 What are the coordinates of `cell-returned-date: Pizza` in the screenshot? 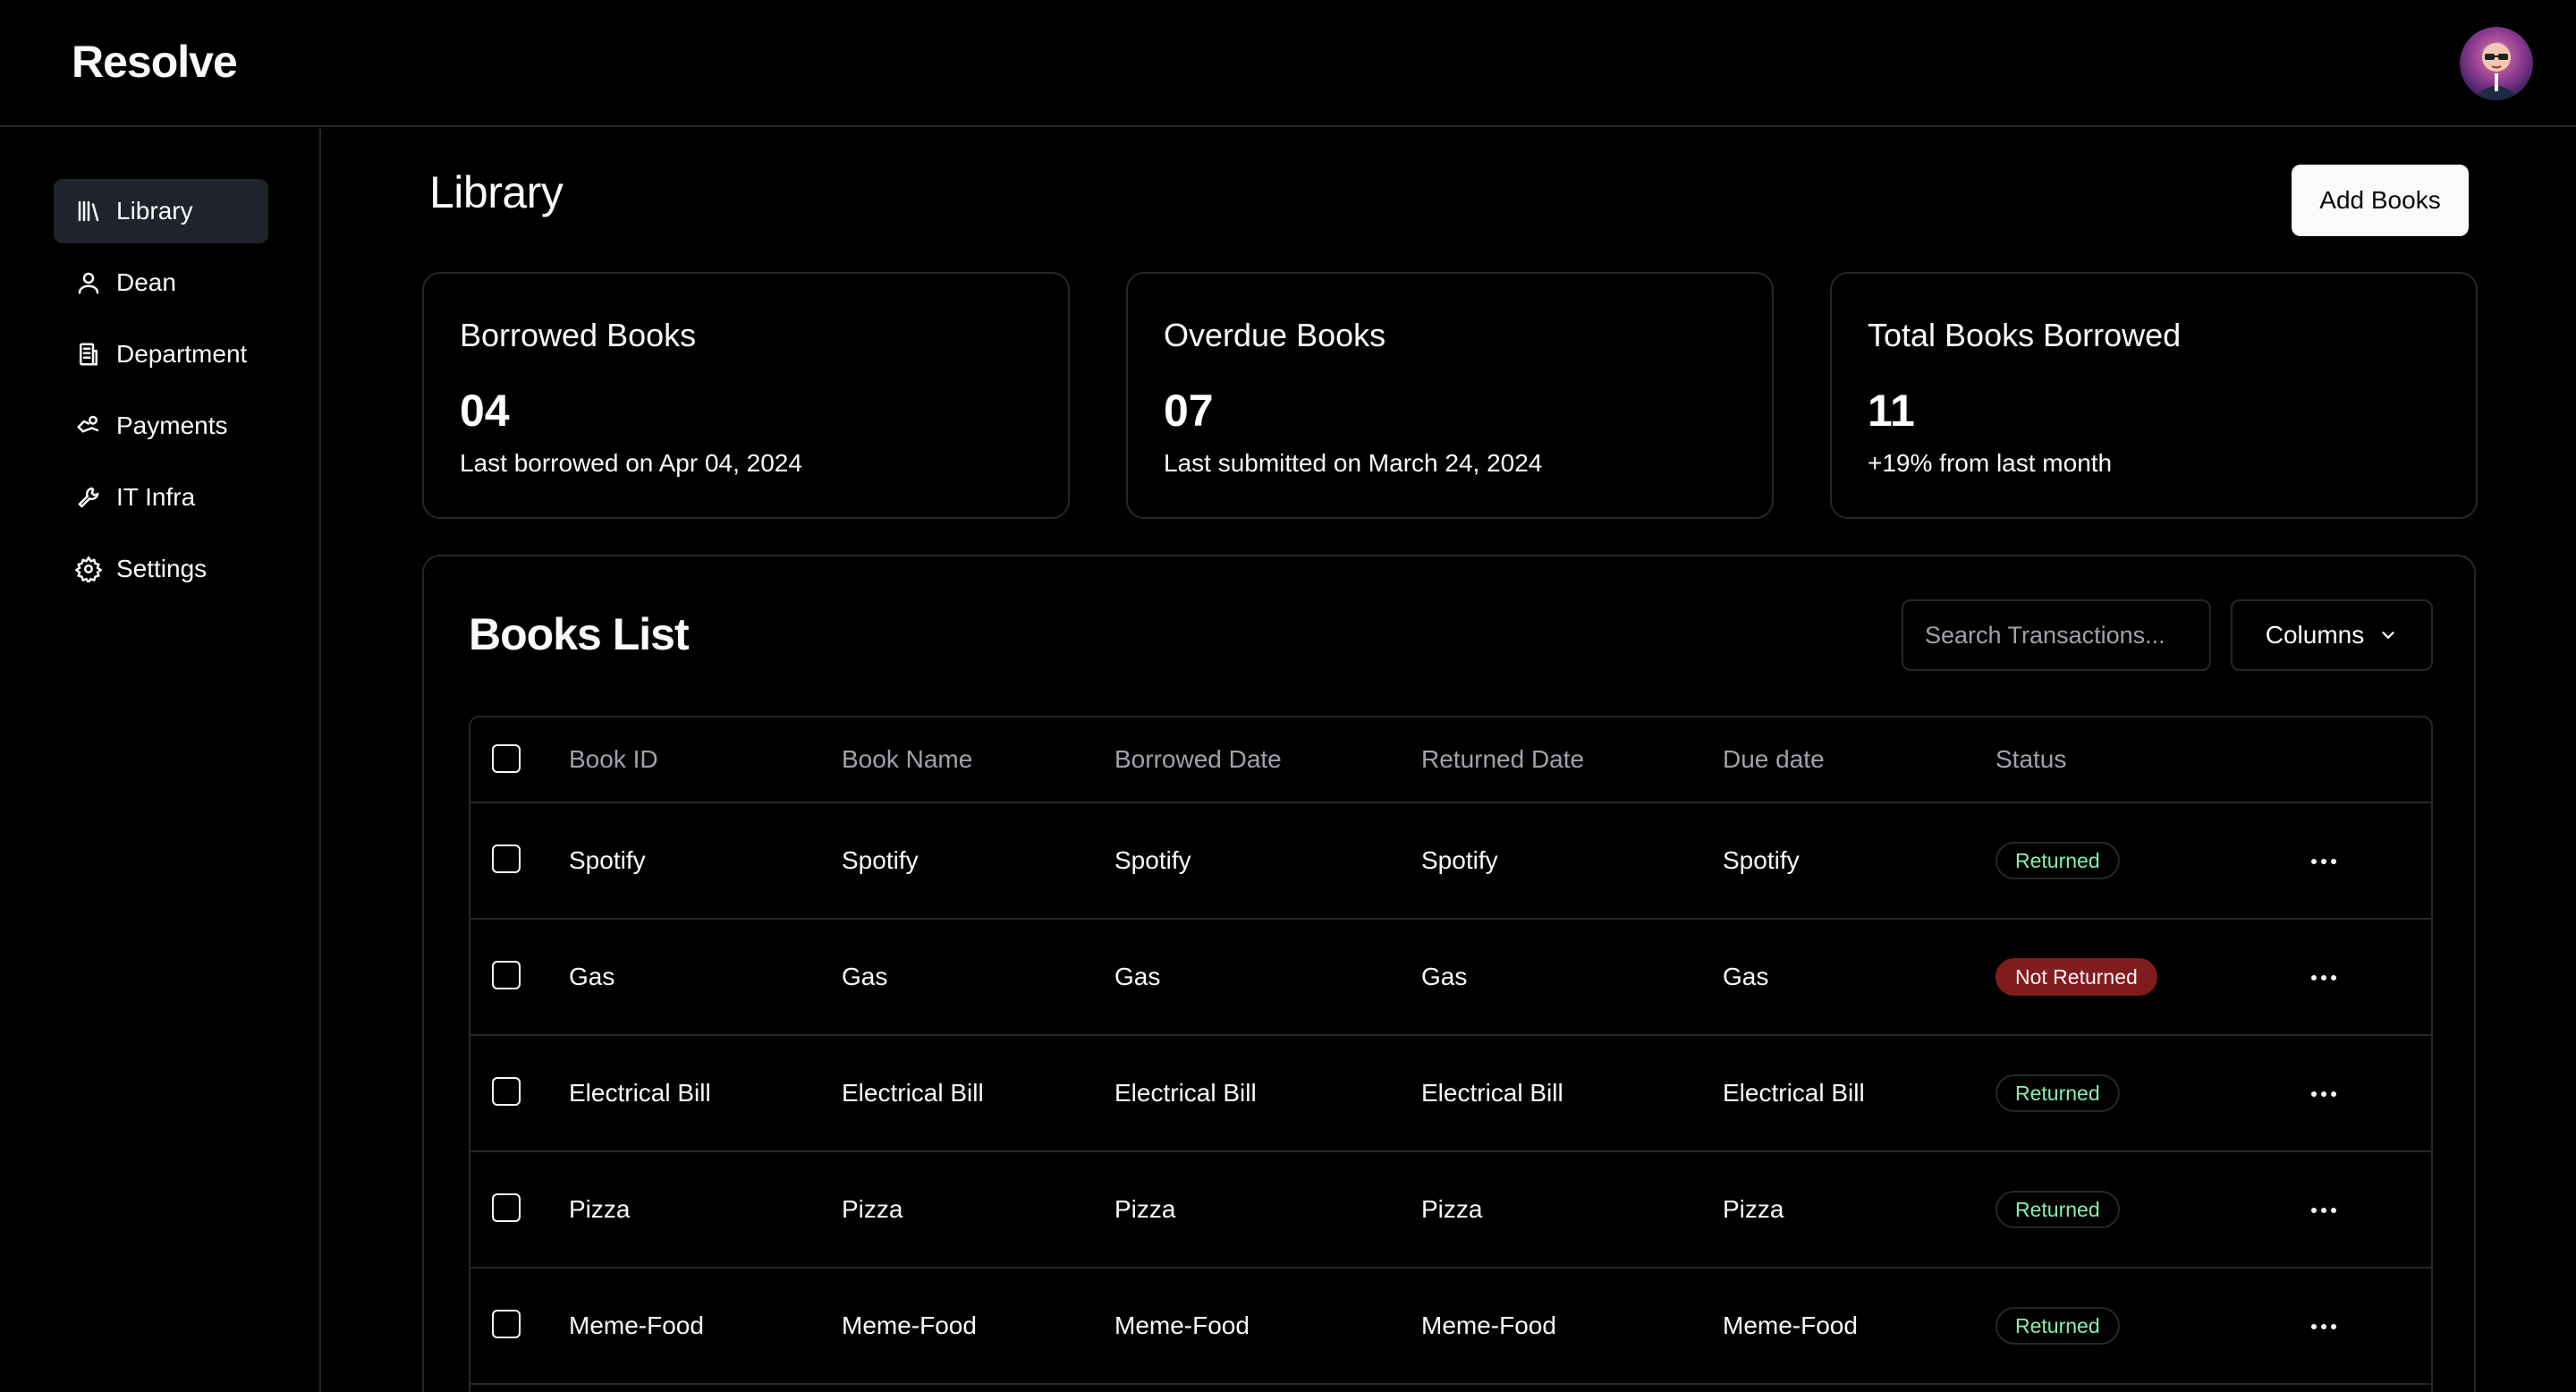 It's located at (1452, 1209).